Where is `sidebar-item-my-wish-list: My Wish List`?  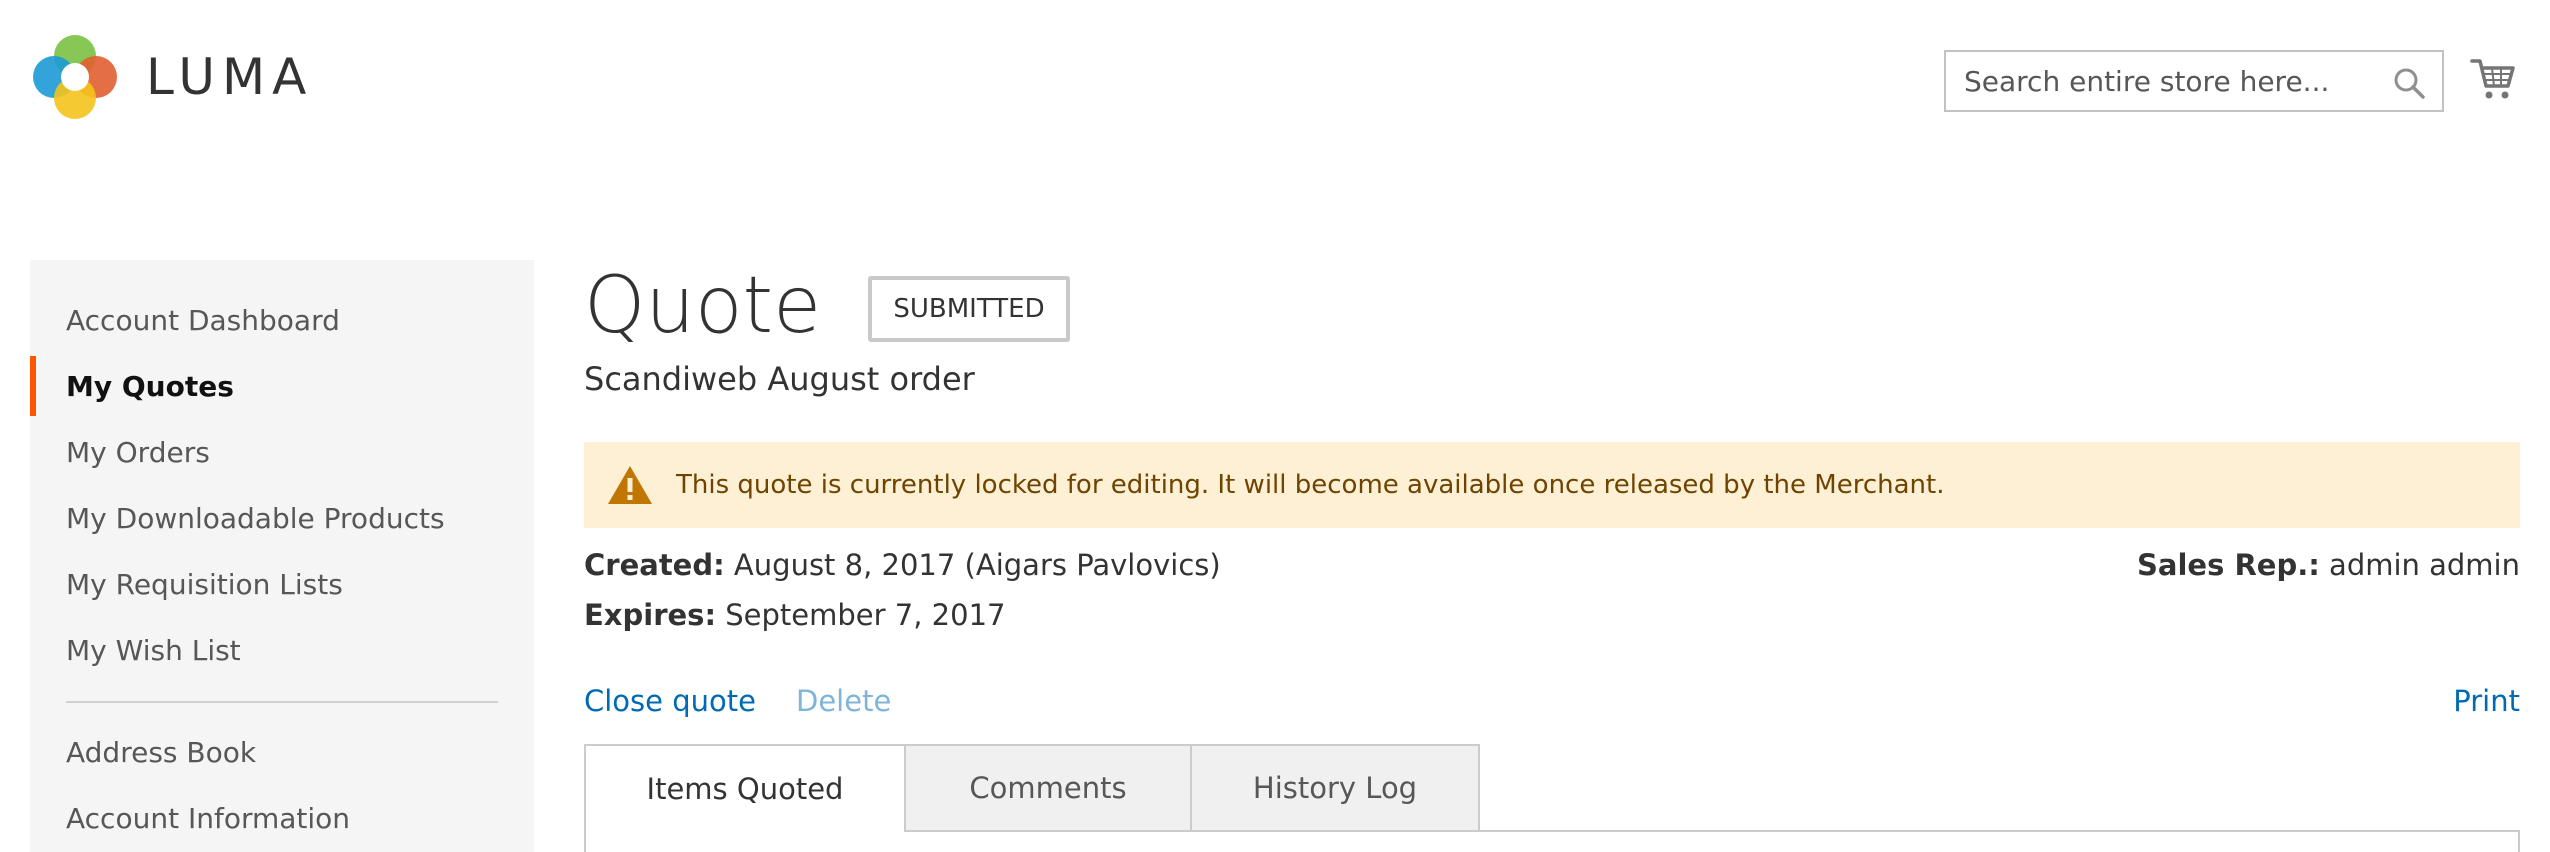
sidebar-item-my-wish-list: My Wish List is located at coordinates (282, 650).